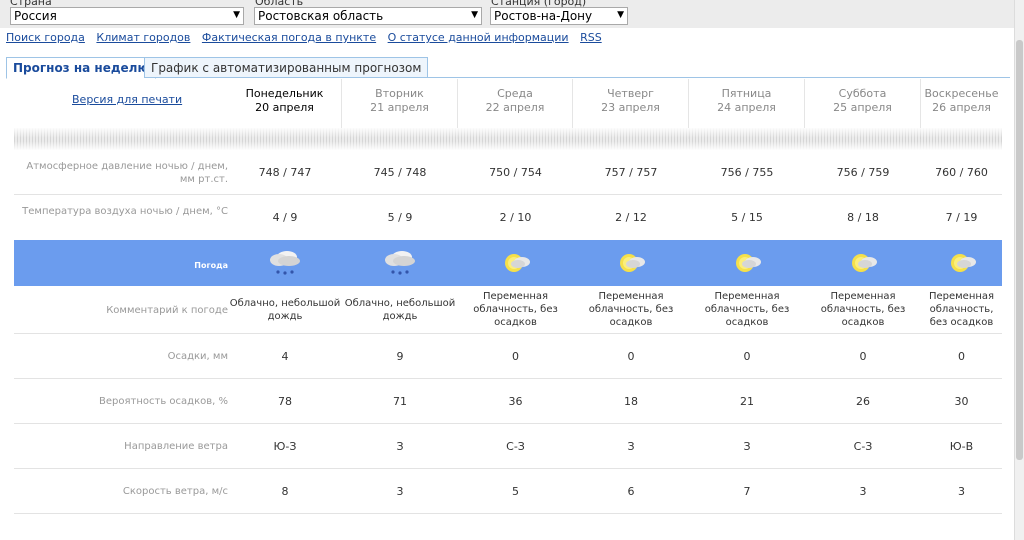  I want to click on precipitation-value: 9, so click(400, 356).